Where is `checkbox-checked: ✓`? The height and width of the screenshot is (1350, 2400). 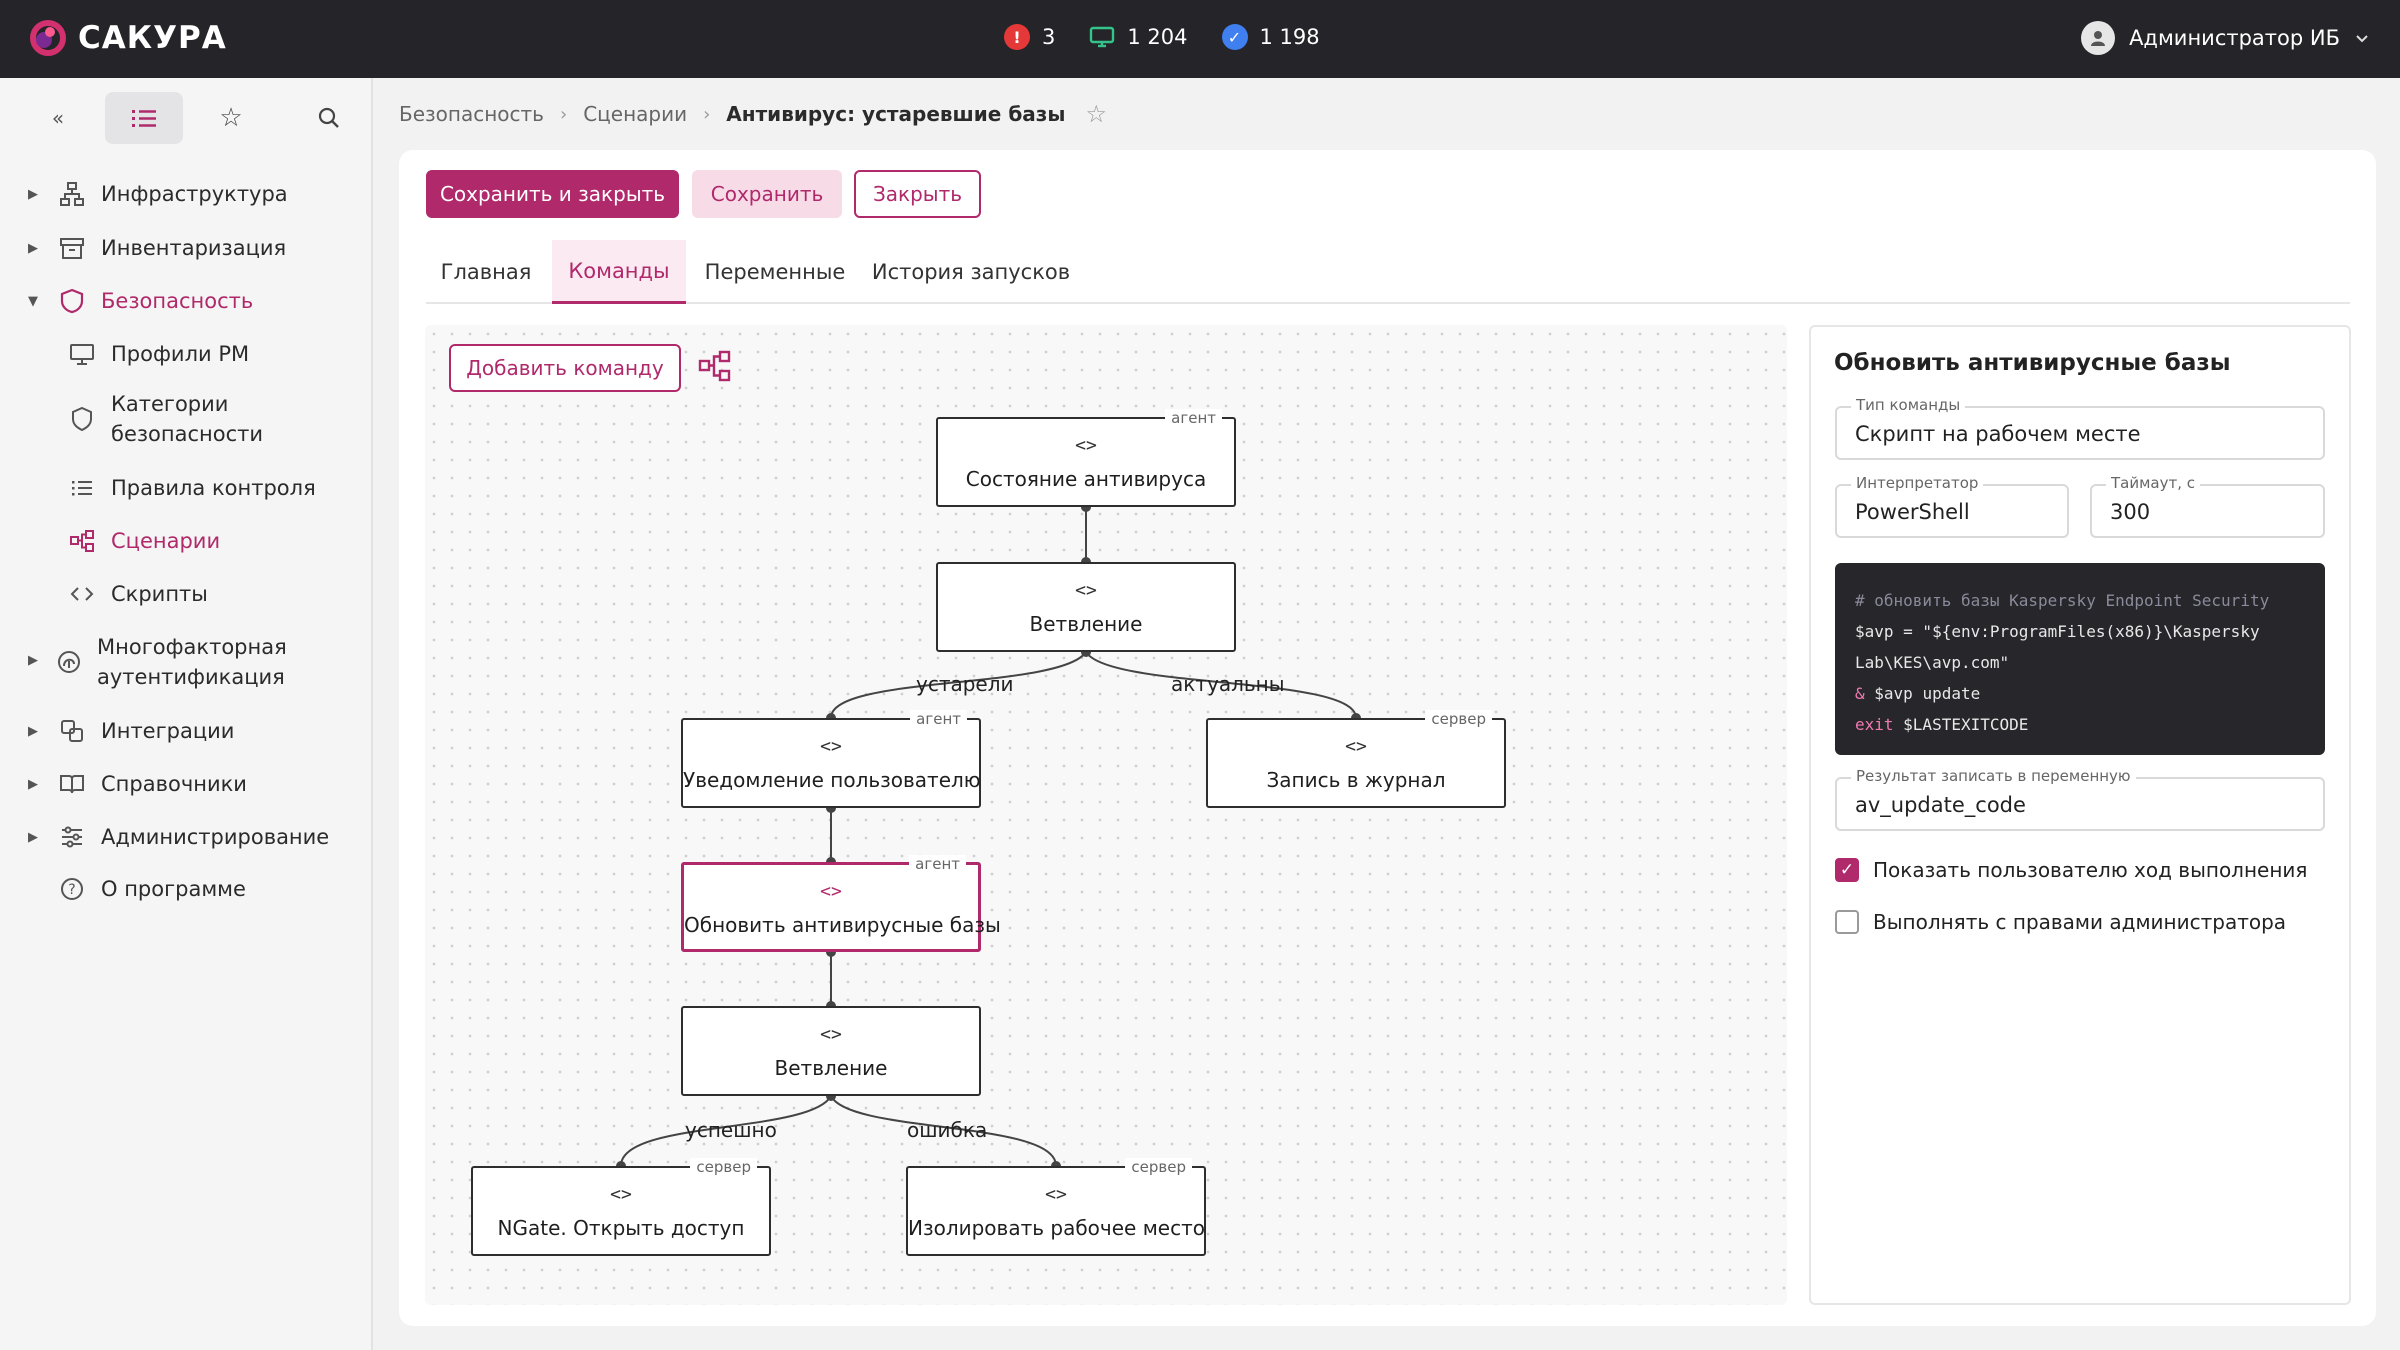
checkbox-checked: ✓ is located at coordinates (1847, 870).